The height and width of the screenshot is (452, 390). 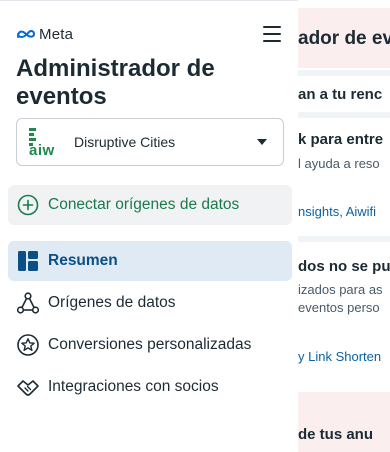 What do you see at coordinates (112, 302) in the screenshot?
I see `sidebar-item-label: Orígenes de datos` at bounding box center [112, 302].